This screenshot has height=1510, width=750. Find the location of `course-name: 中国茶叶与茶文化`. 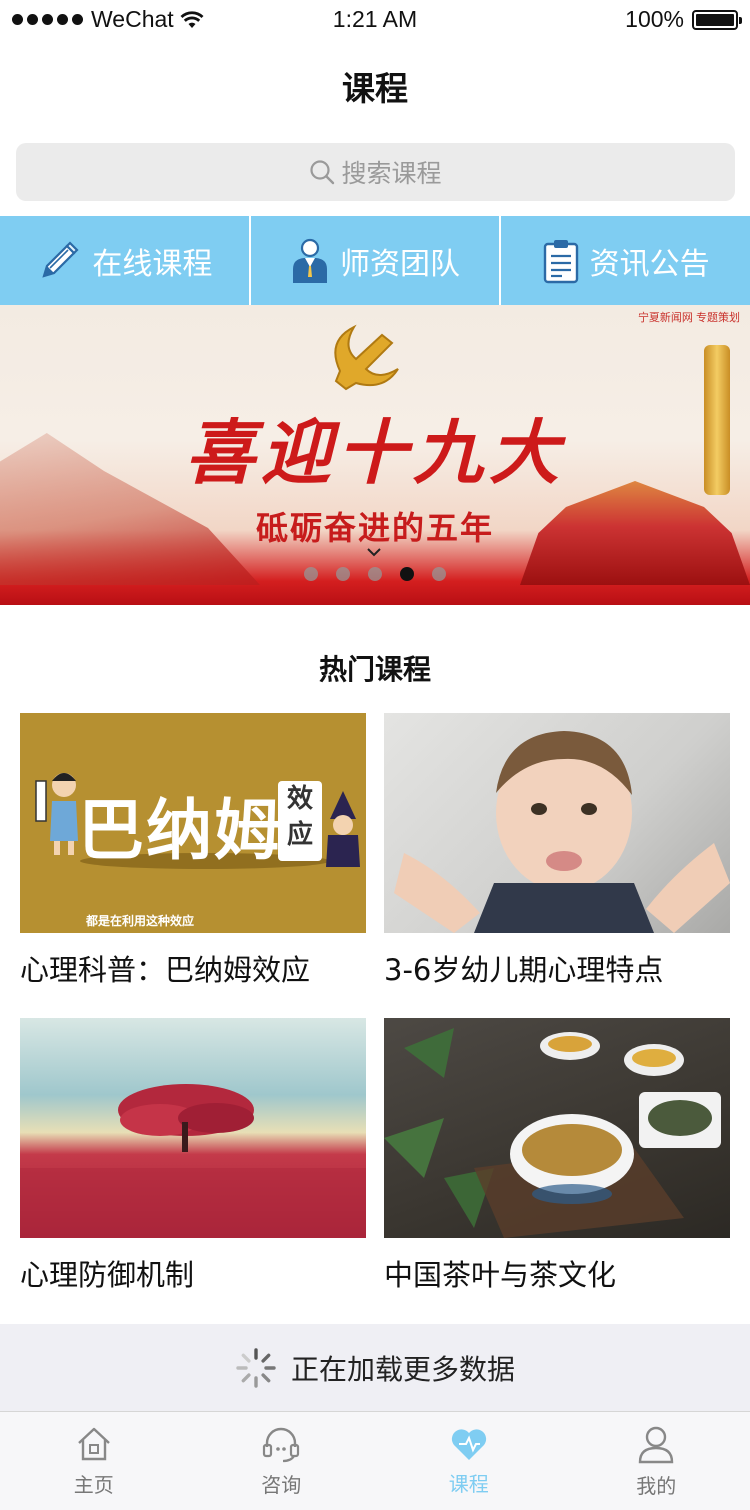

course-name: 中国茶叶与茶文化 is located at coordinates (500, 1275).